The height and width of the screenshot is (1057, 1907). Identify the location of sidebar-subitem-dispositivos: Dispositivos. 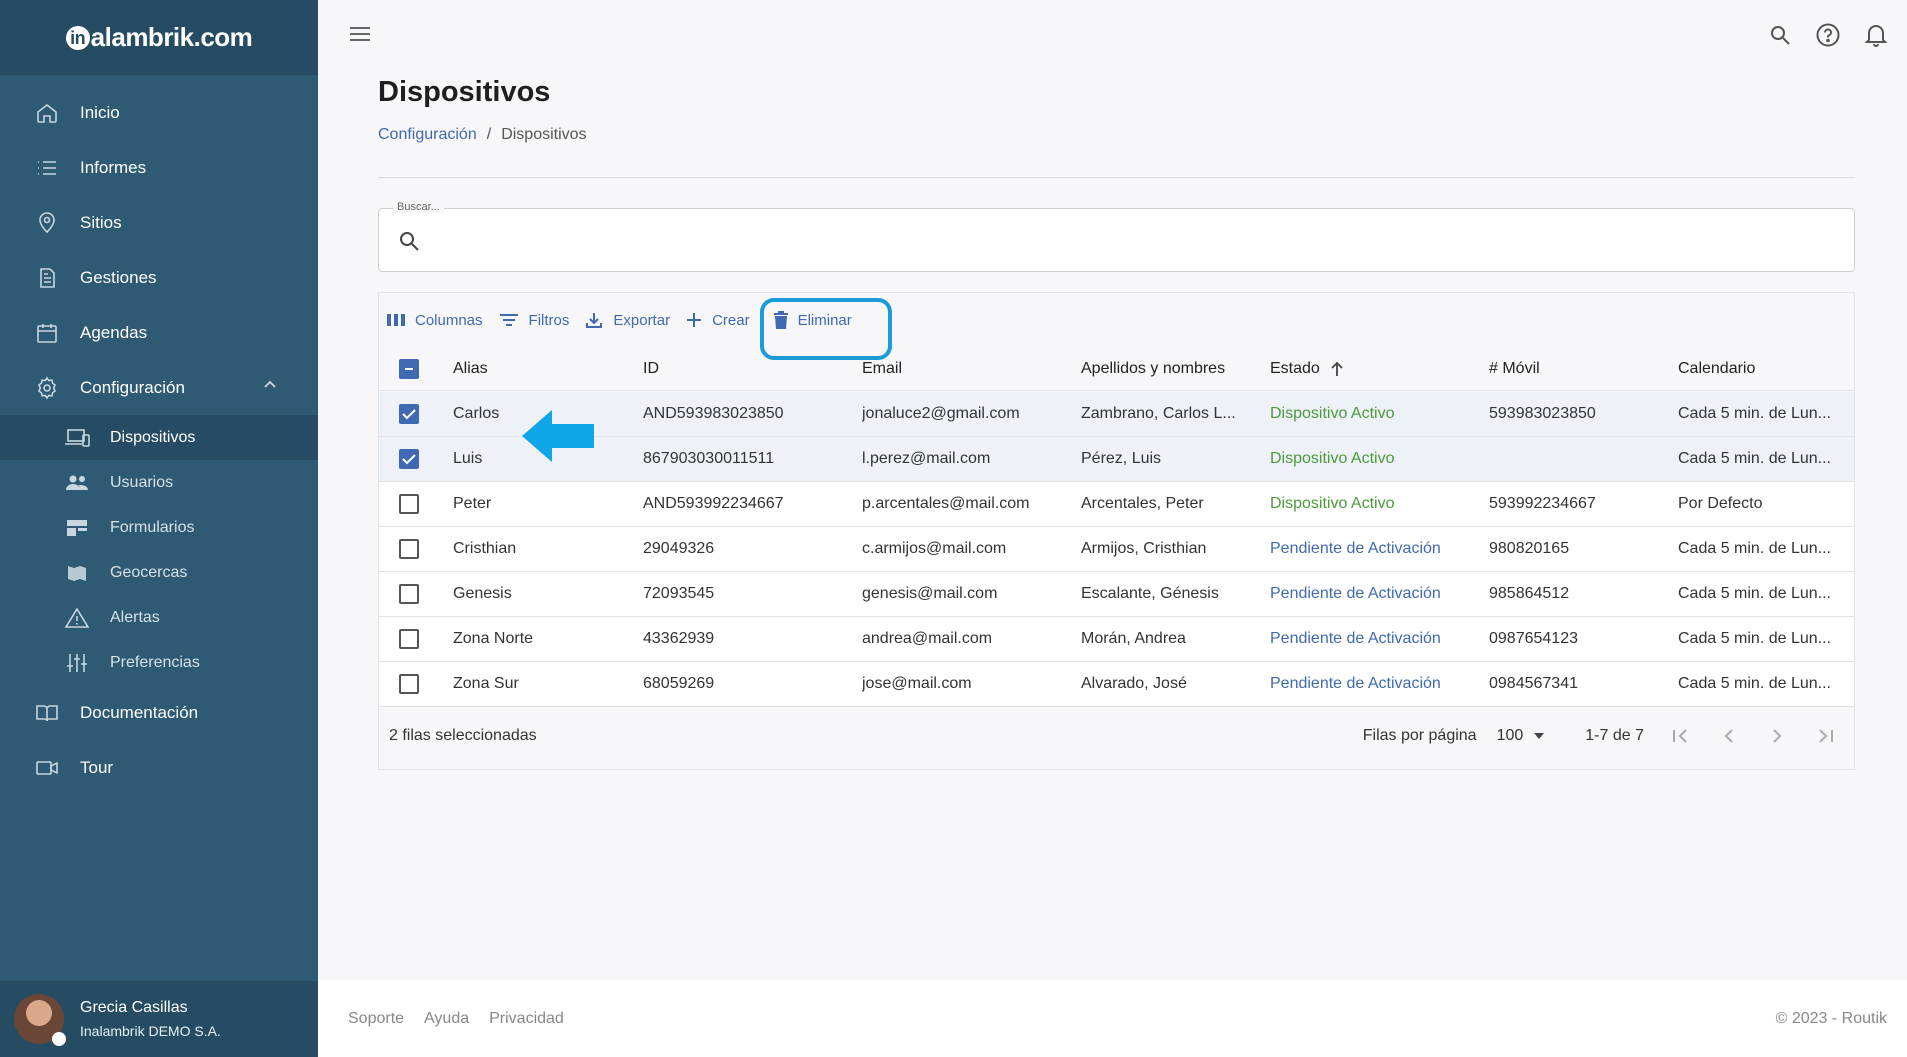
(159, 437).